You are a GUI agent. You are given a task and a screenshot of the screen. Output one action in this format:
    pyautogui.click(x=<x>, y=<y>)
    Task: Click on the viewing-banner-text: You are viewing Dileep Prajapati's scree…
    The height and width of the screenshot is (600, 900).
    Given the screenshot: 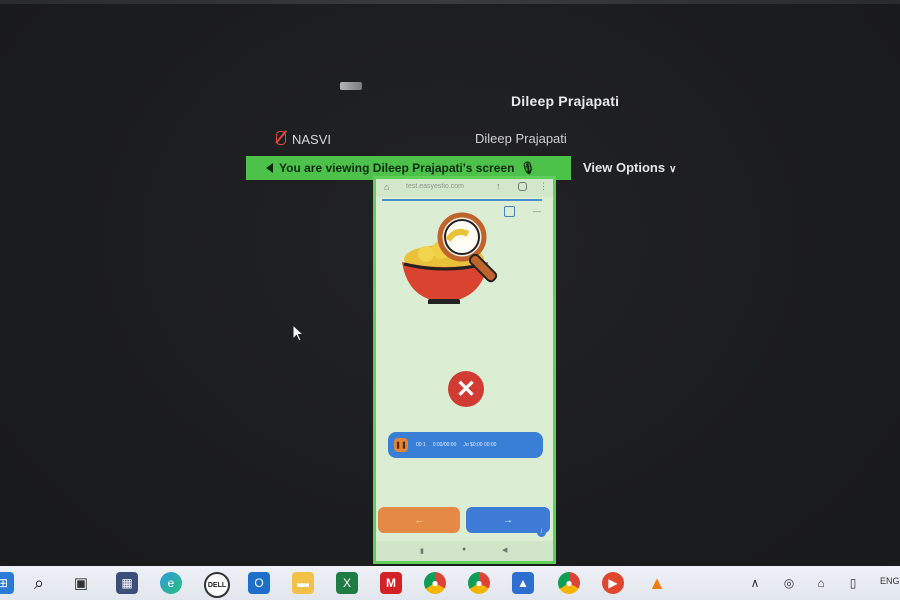 What is the action you would take?
    pyautogui.click(x=397, y=168)
    